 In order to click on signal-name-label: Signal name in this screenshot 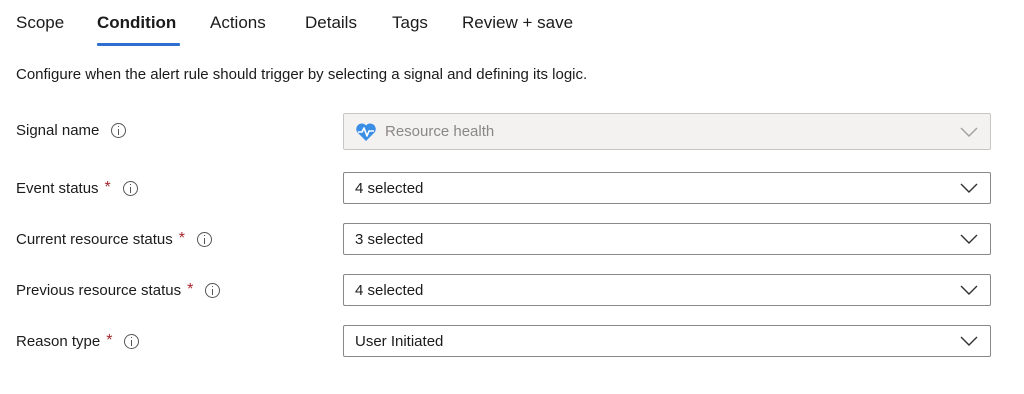, I will do `click(58, 130)`.